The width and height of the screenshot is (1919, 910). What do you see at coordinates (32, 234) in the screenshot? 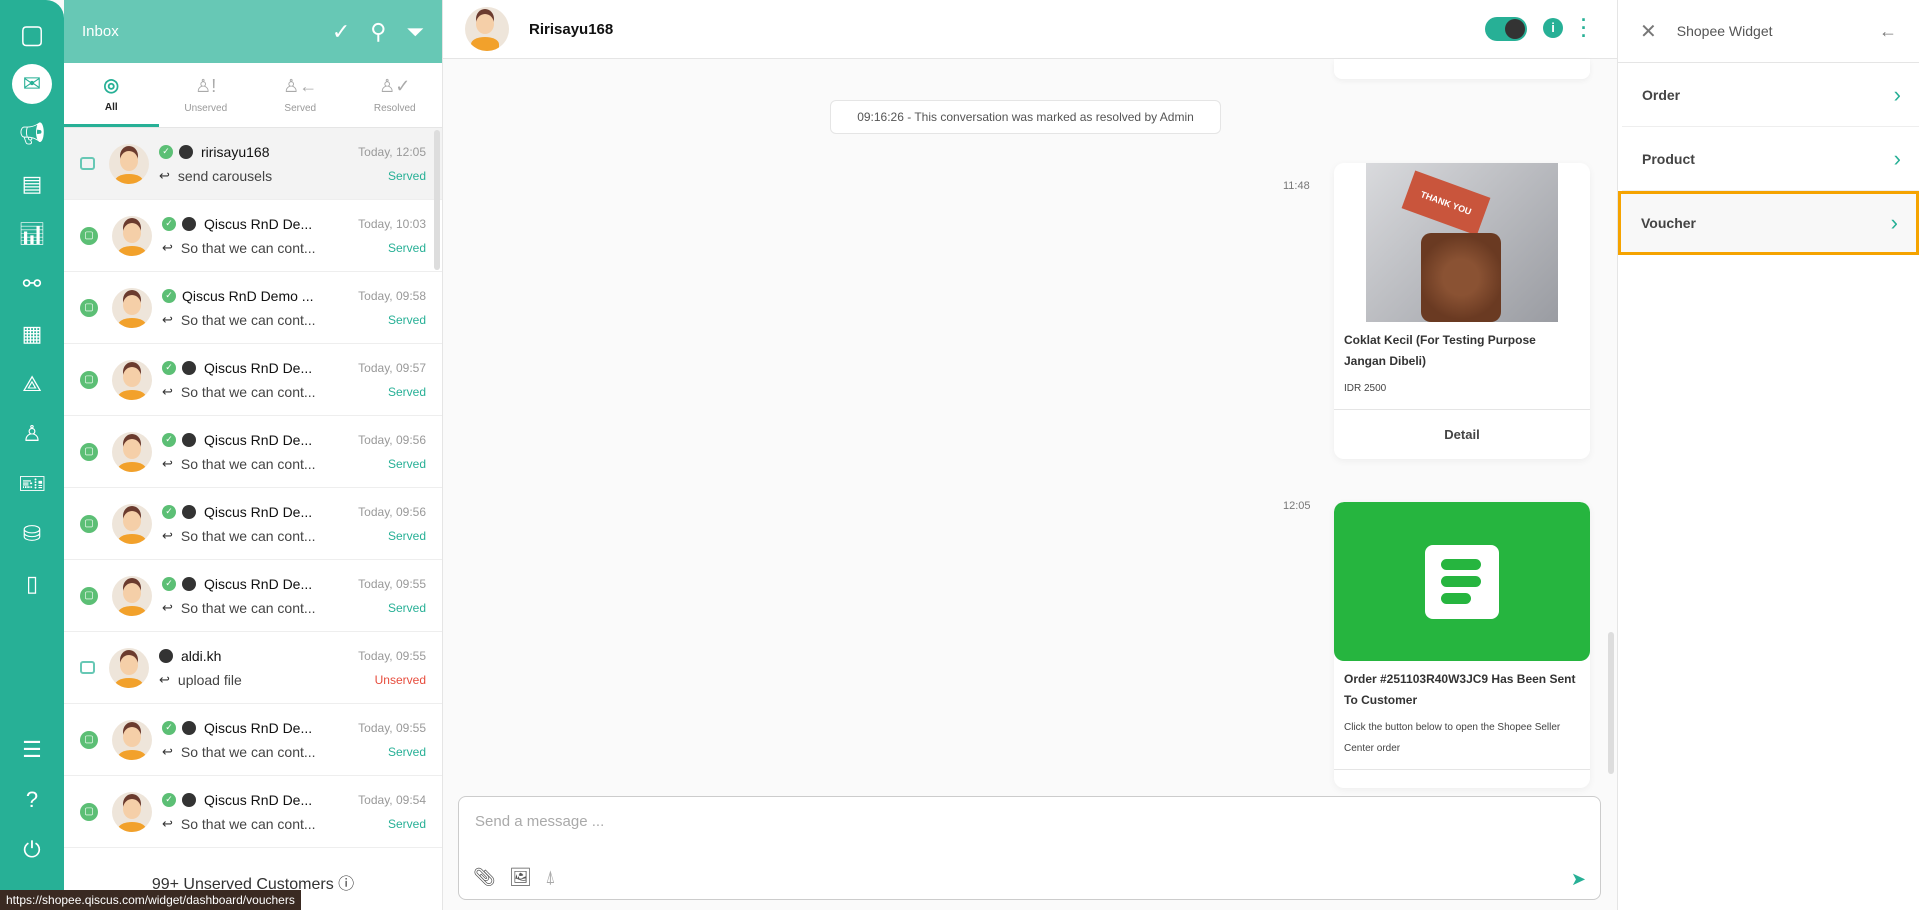
I see `analytics-icon: 📊︎` at bounding box center [32, 234].